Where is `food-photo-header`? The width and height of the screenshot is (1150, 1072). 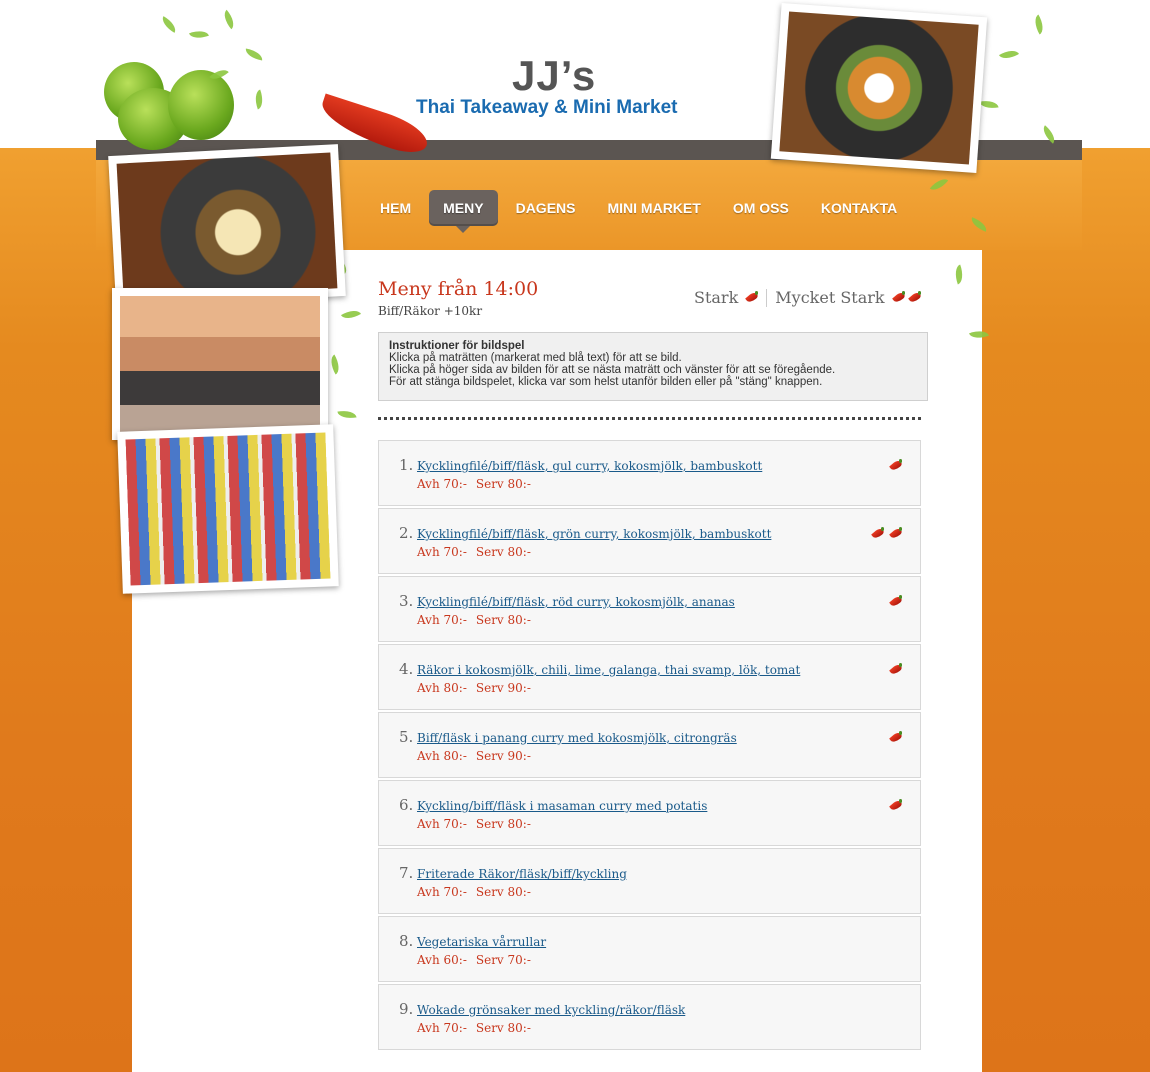 food-photo-header is located at coordinates (879, 88).